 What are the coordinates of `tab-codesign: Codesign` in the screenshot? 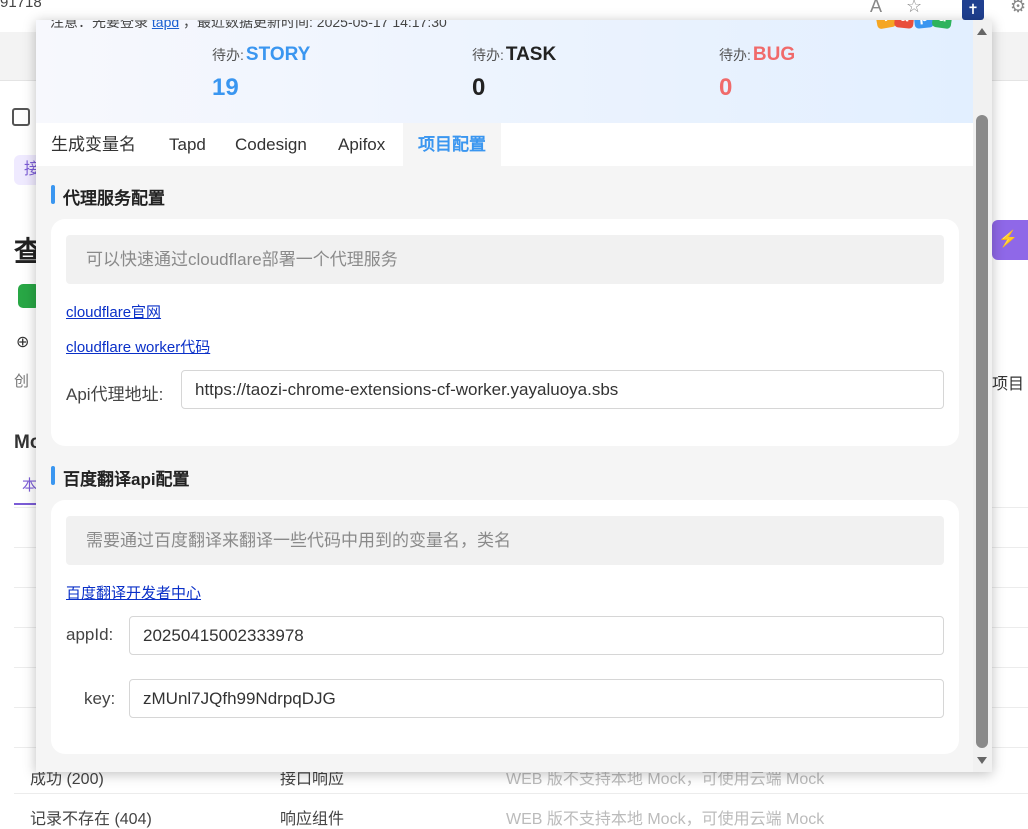 It's located at (271, 144).